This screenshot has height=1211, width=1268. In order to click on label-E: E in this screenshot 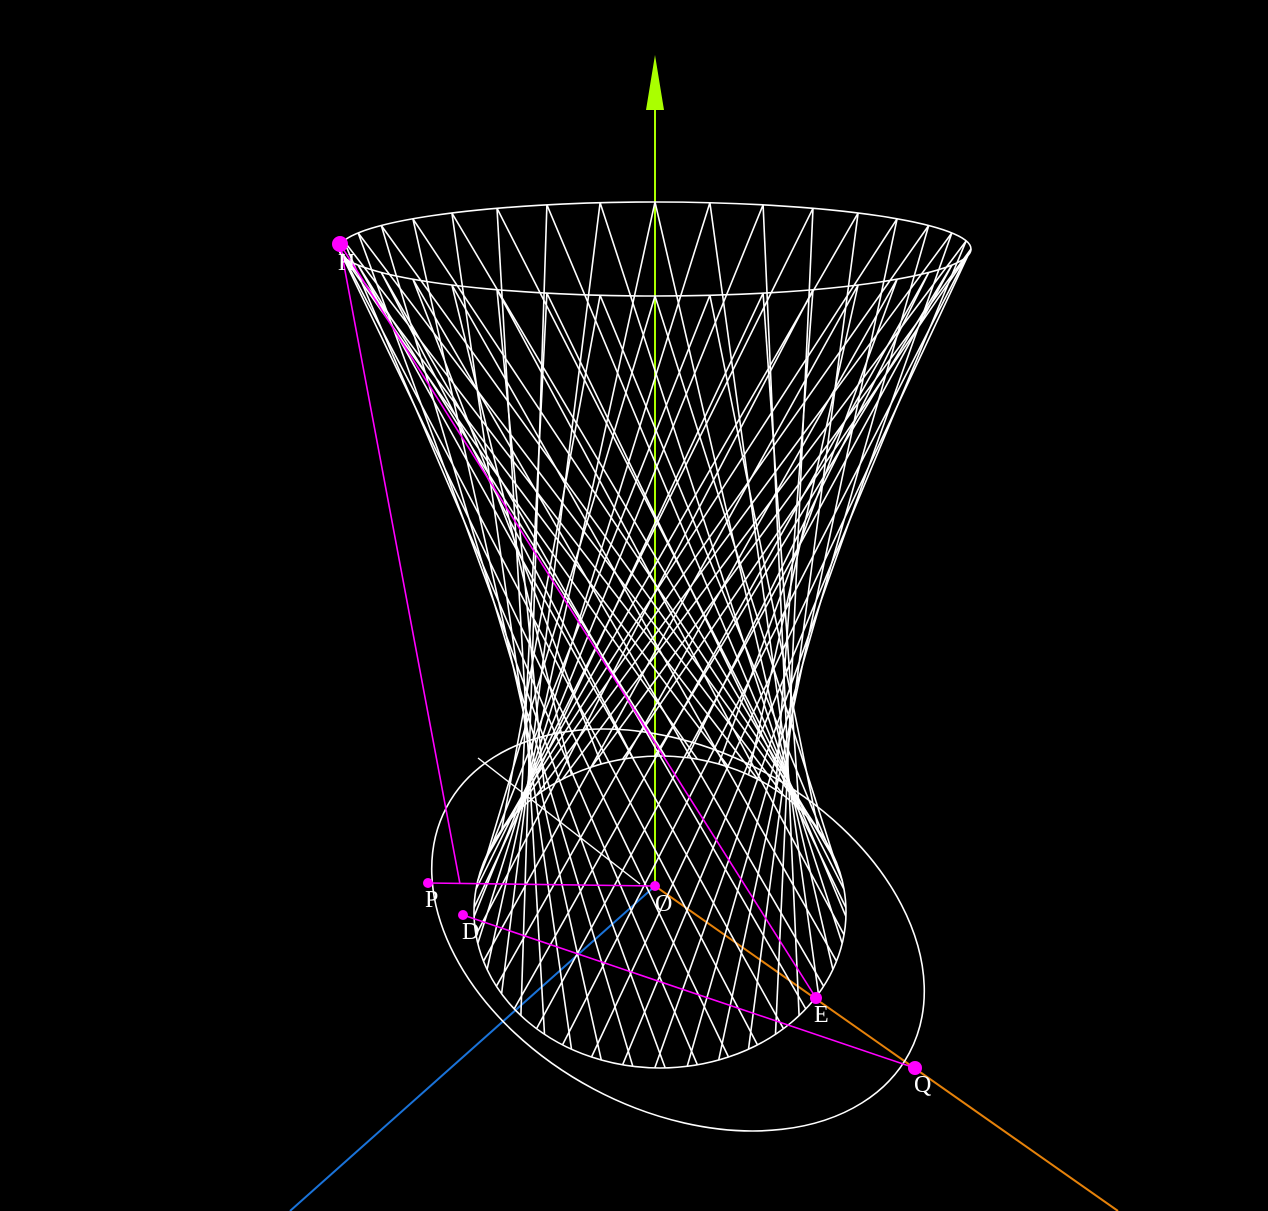, I will do `click(821, 1015)`.